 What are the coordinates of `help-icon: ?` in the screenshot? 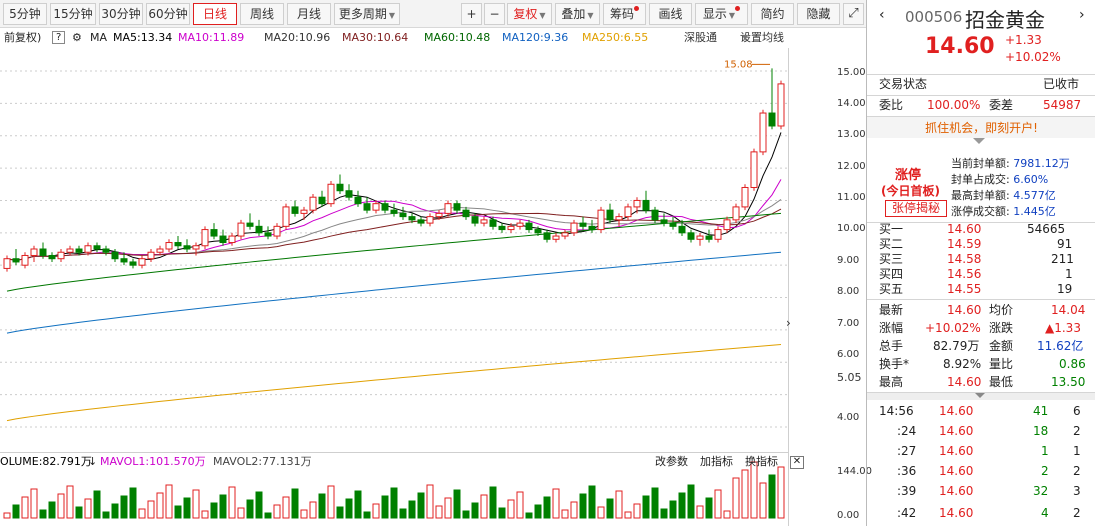 It's located at (59, 37).